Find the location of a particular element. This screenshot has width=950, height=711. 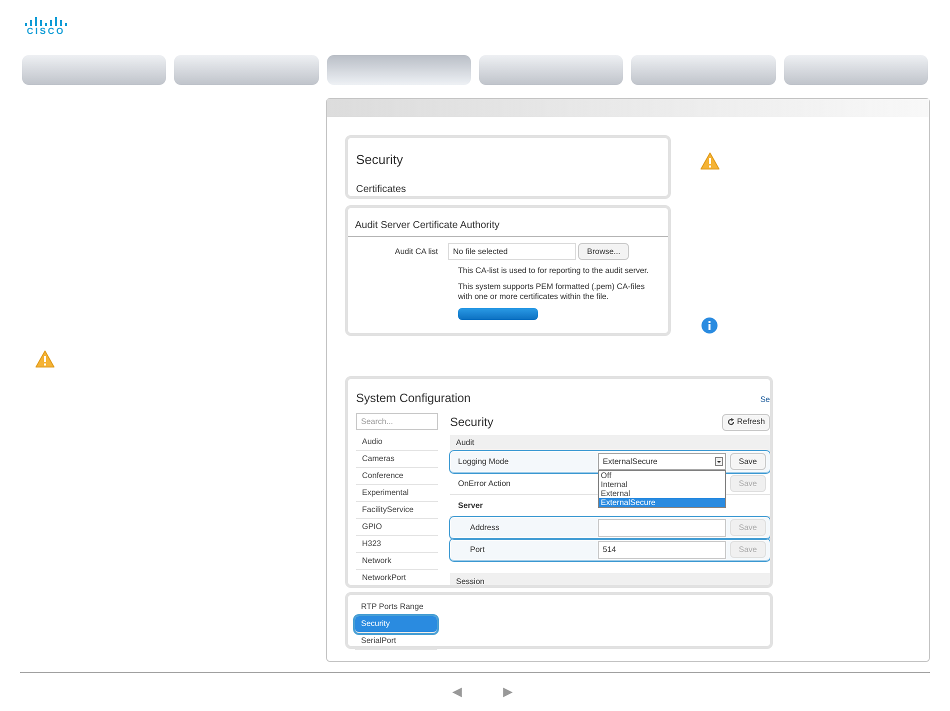

dropdown-option: Off is located at coordinates (661, 475).